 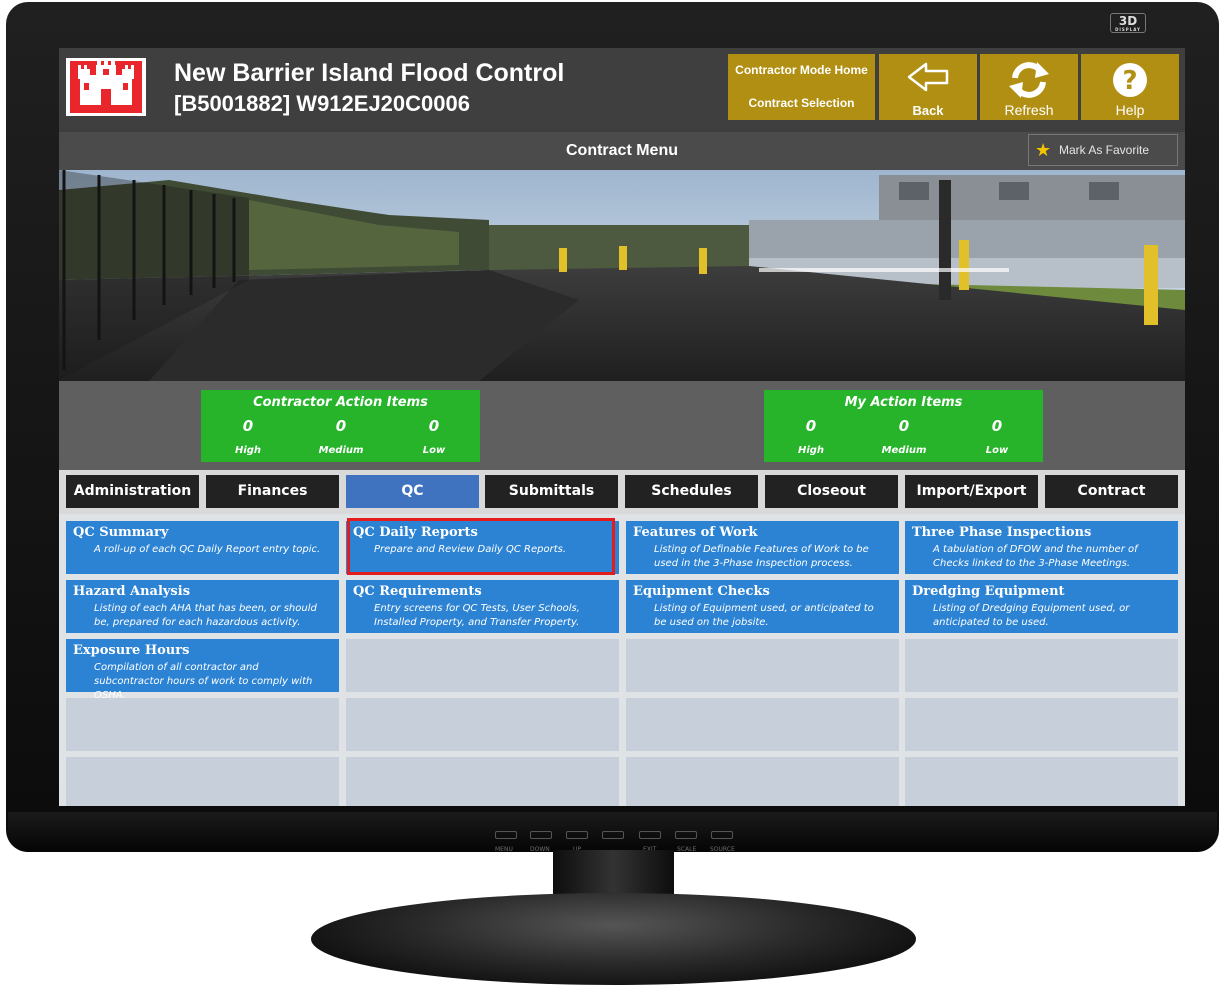 What do you see at coordinates (613, 835) in the screenshot?
I see `monitor-power-button` at bounding box center [613, 835].